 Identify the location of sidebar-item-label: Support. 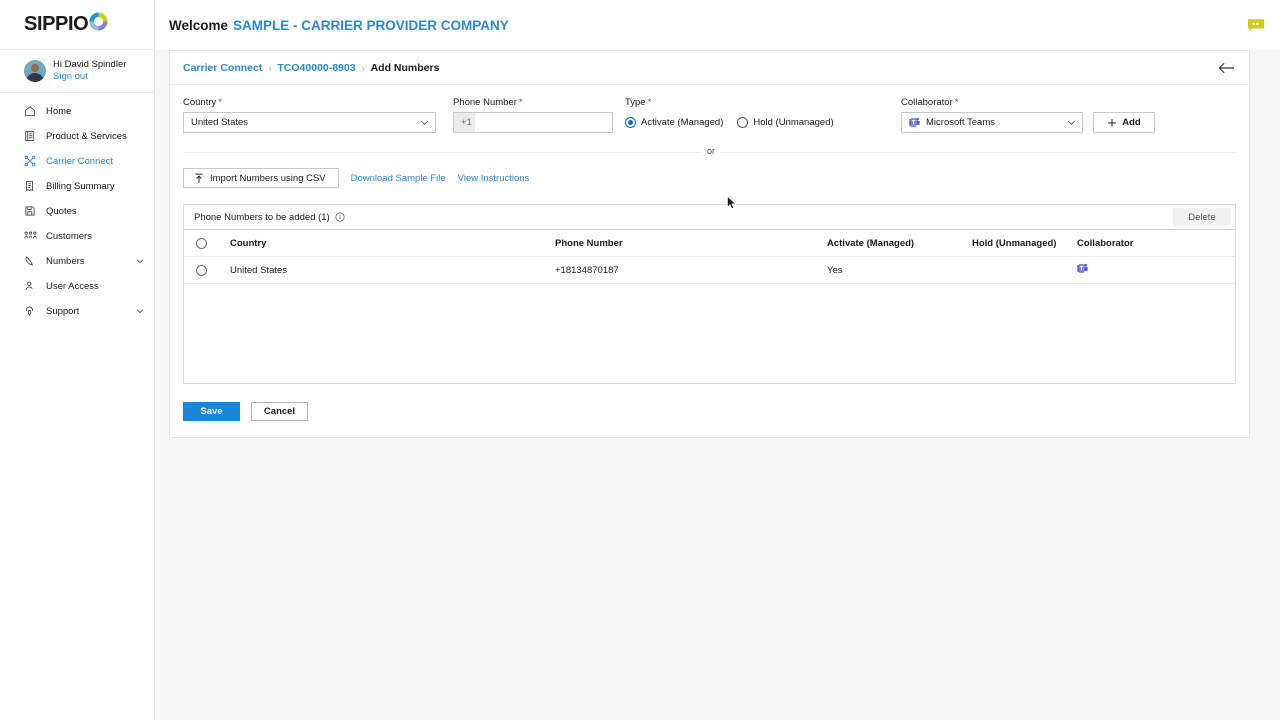
(63, 311).